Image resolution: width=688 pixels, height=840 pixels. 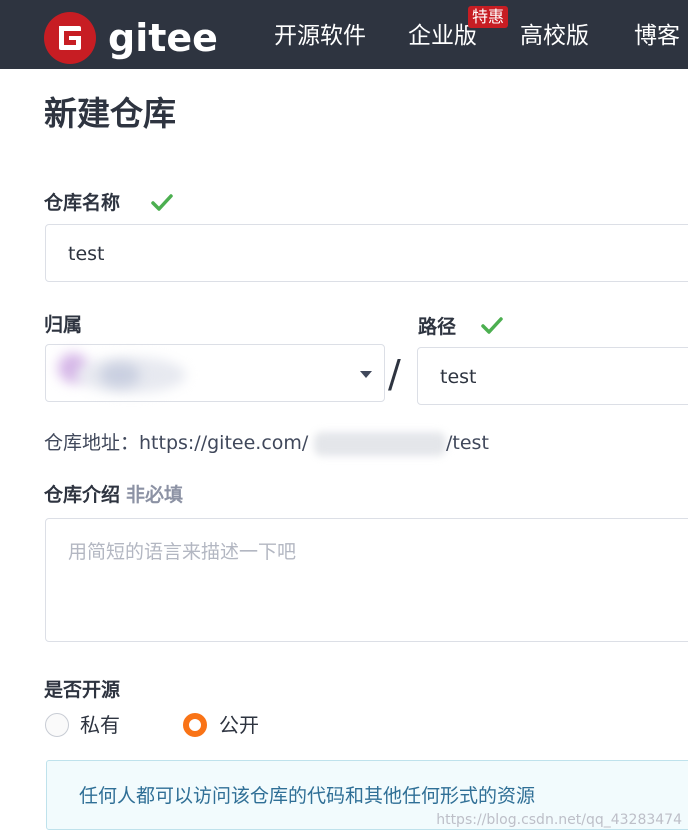 What do you see at coordinates (163, 38) in the screenshot?
I see `logo-text: gitee` at bounding box center [163, 38].